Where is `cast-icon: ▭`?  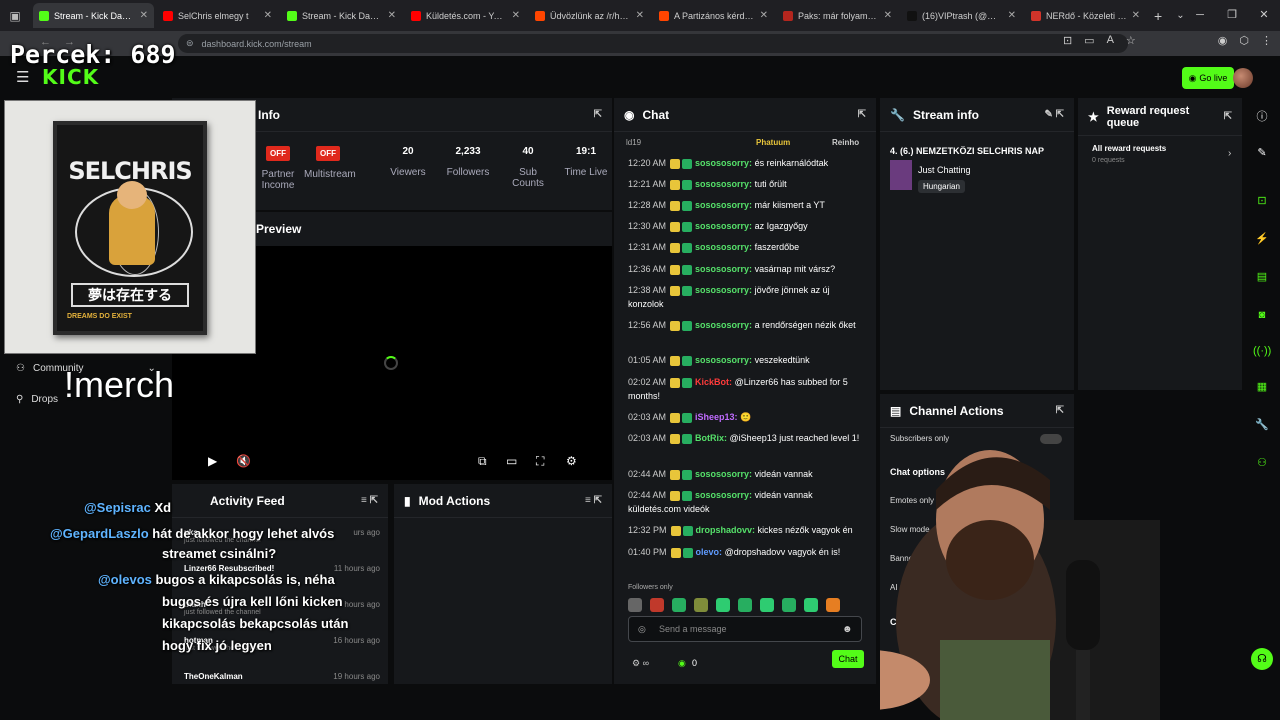 cast-icon: ▭ is located at coordinates (1089, 40).